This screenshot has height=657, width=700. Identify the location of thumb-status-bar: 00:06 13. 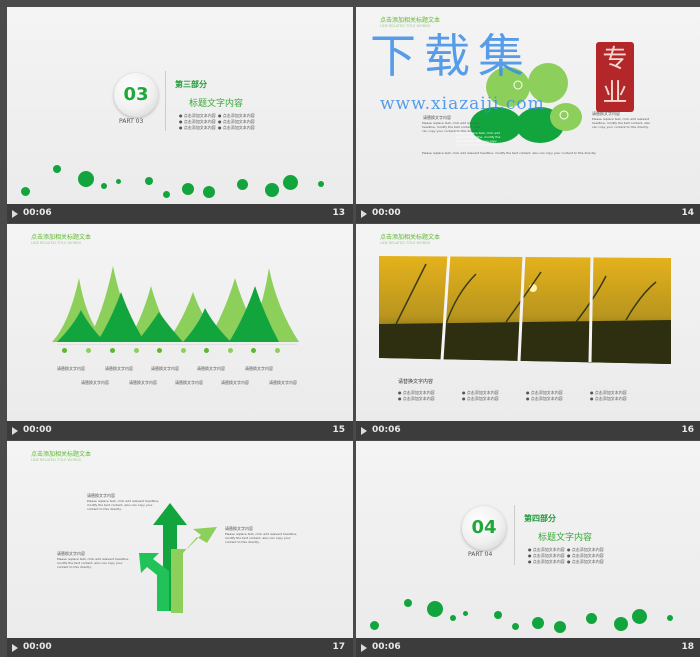
(180, 213).